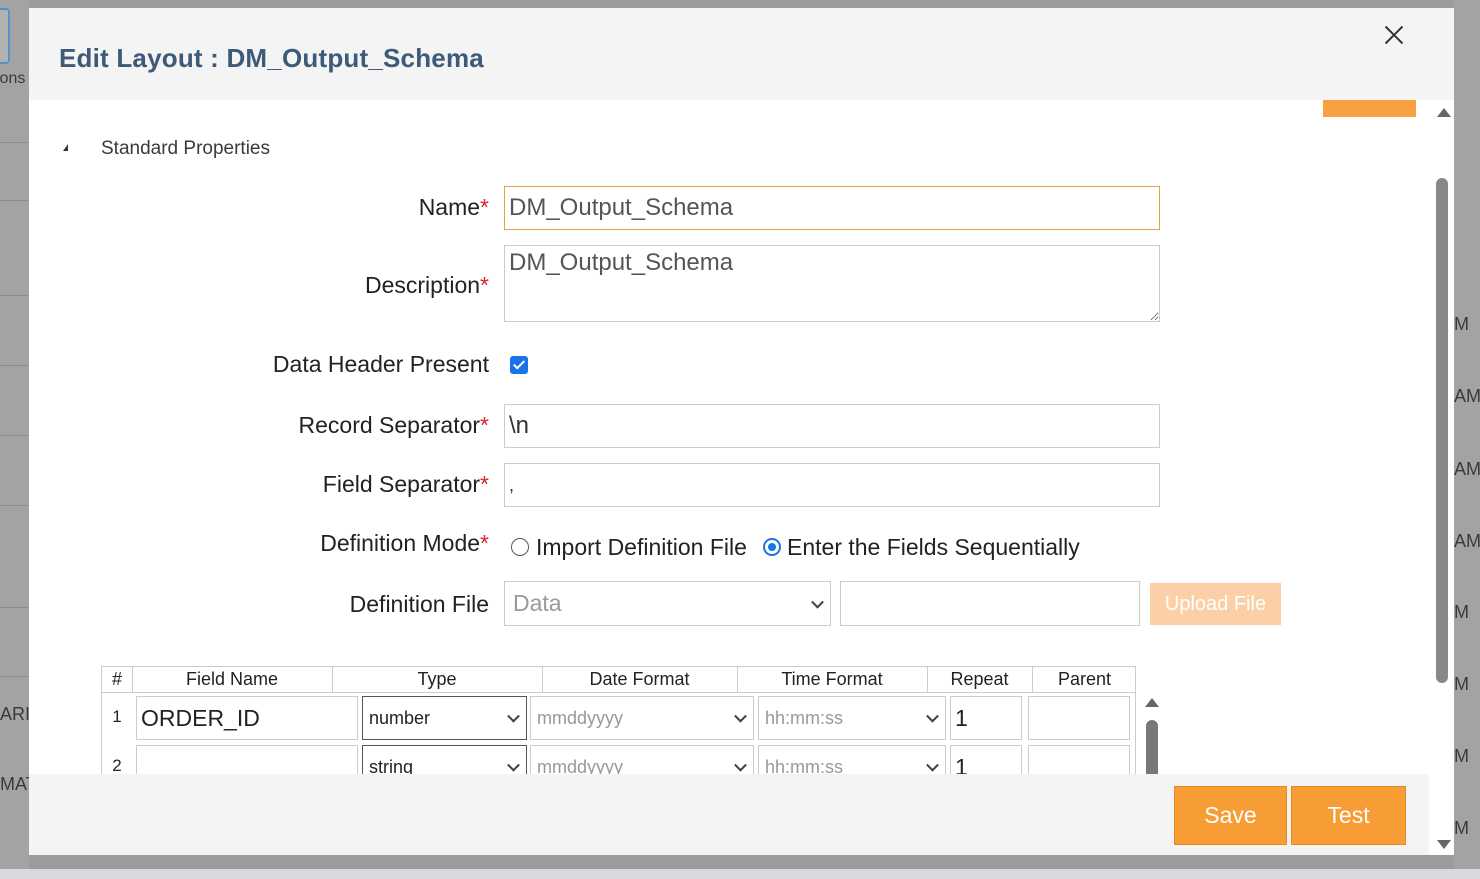 This screenshot has height=879, width=1480. I want to click on enter-fields-radio, so click(772, 547).